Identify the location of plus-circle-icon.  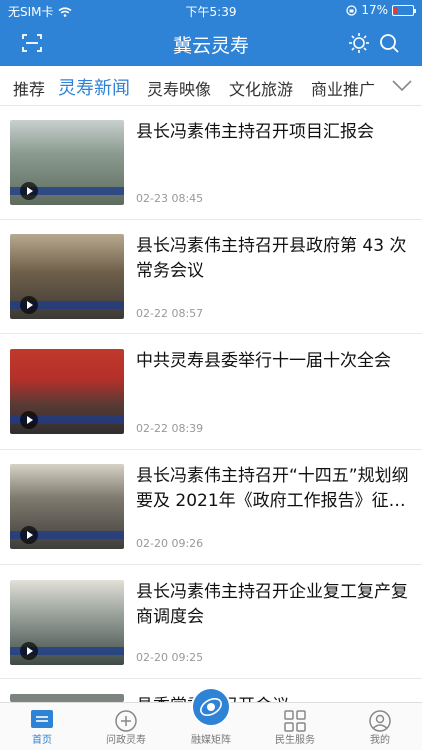
(126, 721).